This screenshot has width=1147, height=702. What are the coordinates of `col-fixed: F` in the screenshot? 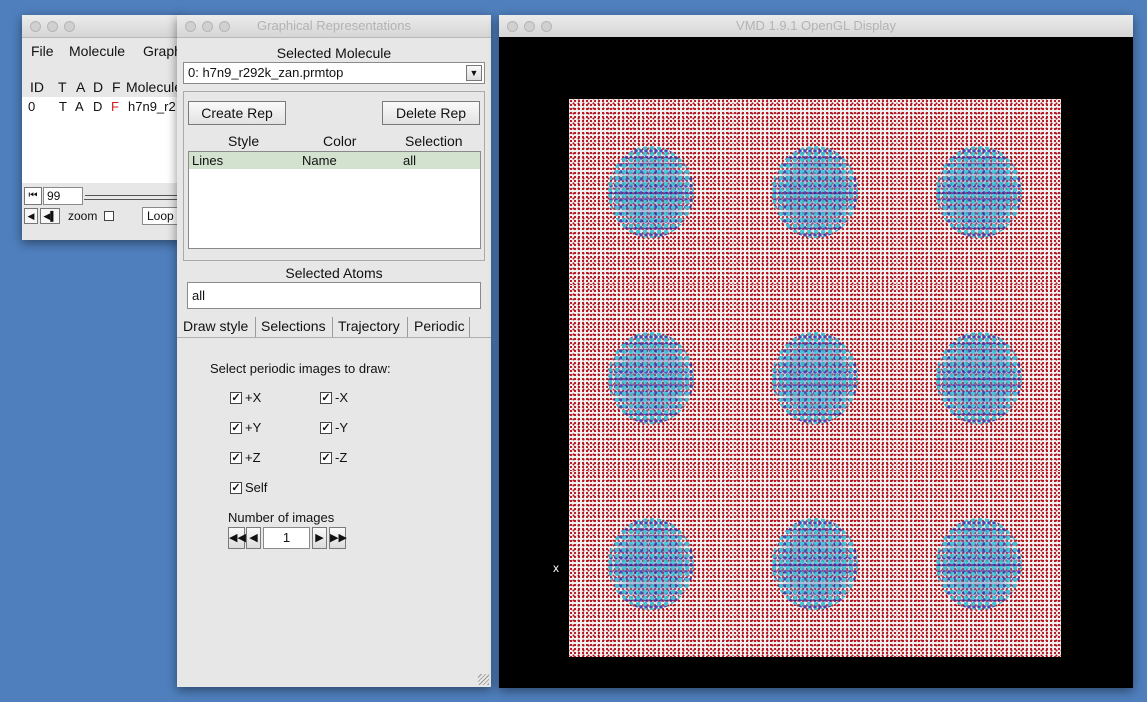 It's located at (116, 87).